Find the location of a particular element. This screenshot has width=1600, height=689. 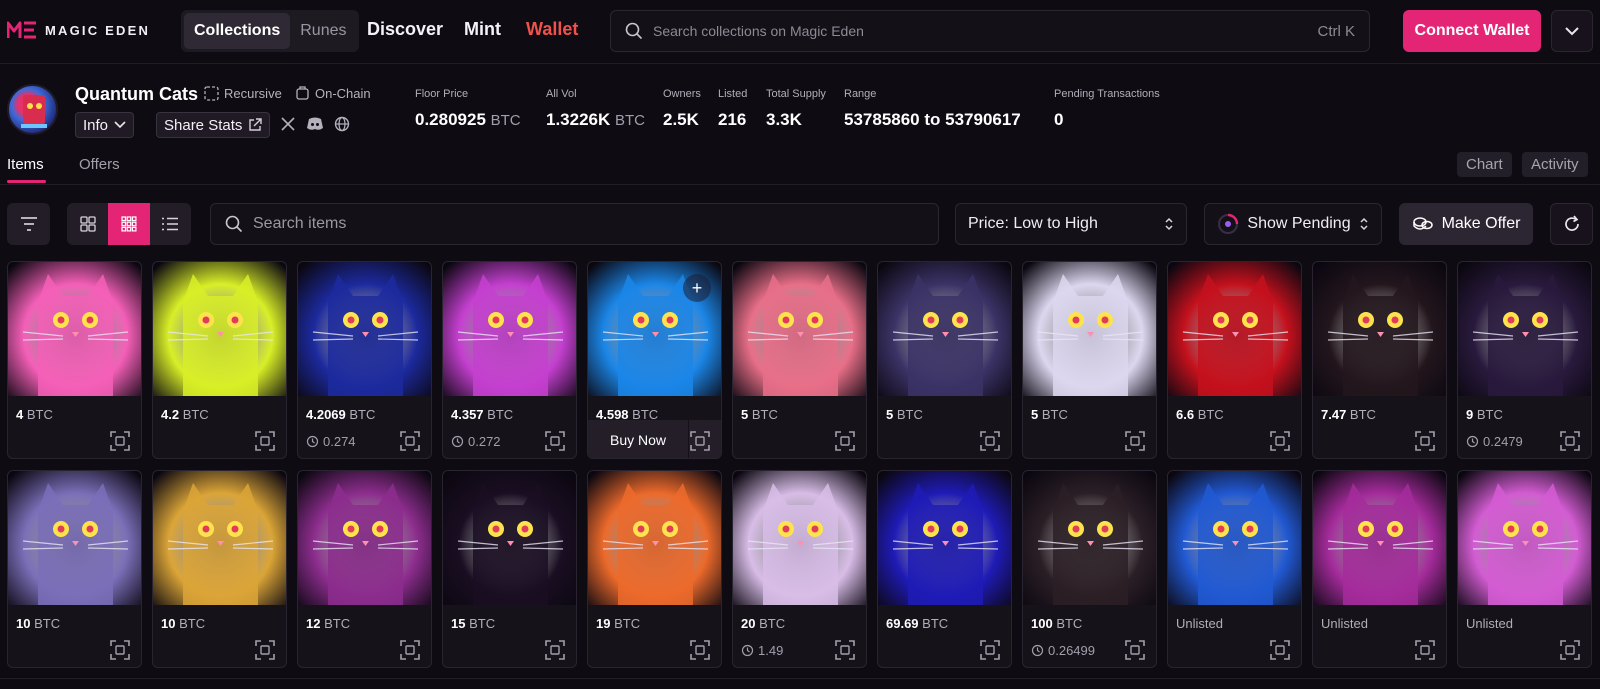

nav-mint: Mint is located at coordinates (482, 29).